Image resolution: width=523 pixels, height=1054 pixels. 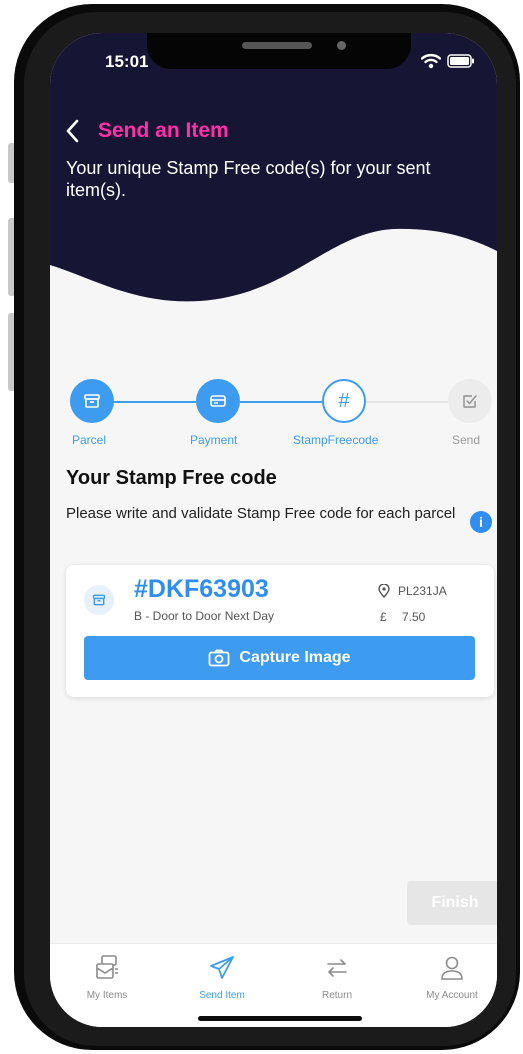 I want to click on checkbox-icon, so click(x=470, y=401).